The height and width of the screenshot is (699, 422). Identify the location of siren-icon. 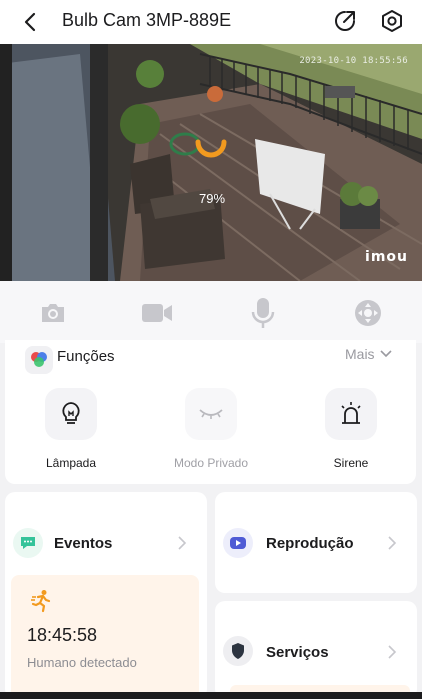
(351, 413).